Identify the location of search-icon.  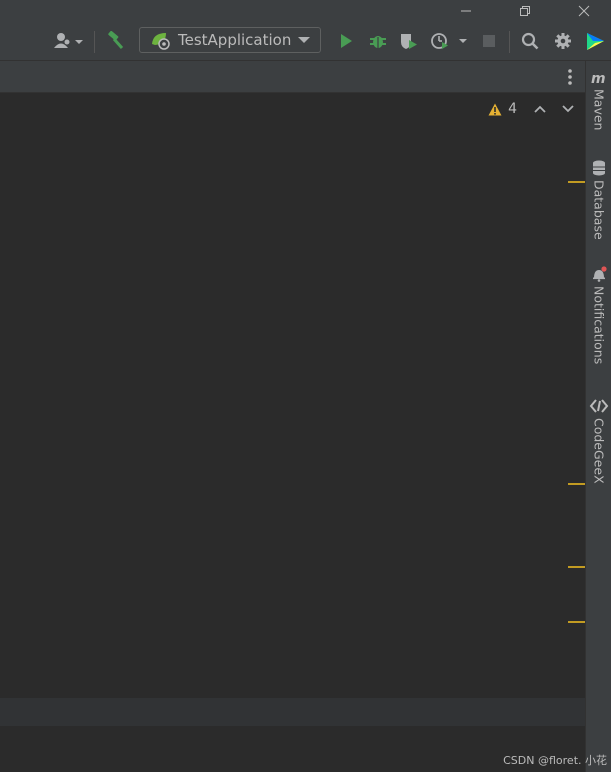
(530, 41).